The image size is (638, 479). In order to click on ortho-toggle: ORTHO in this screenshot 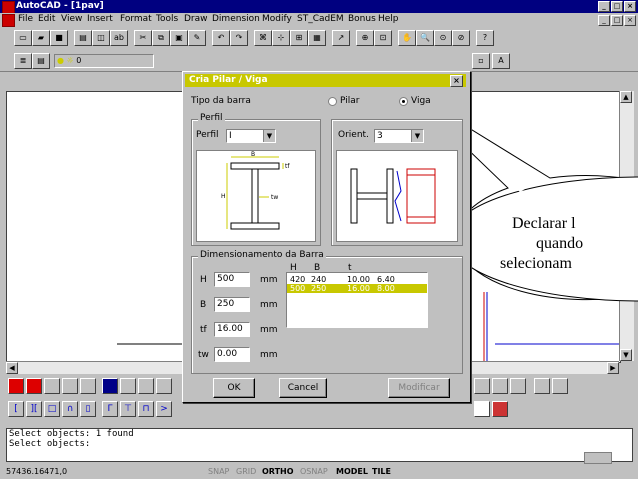, I will do `click(278, 471)`.